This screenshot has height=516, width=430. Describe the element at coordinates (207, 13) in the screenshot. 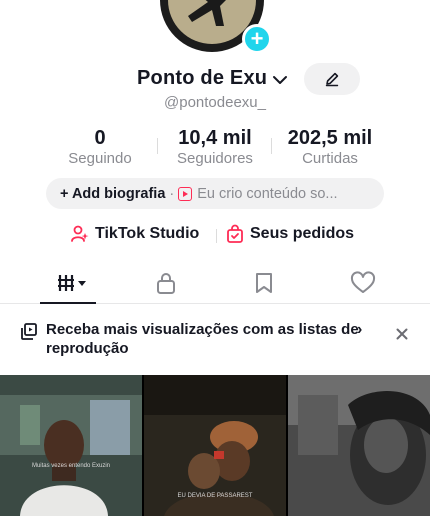

I see `profile-emblem-icon` at that location.